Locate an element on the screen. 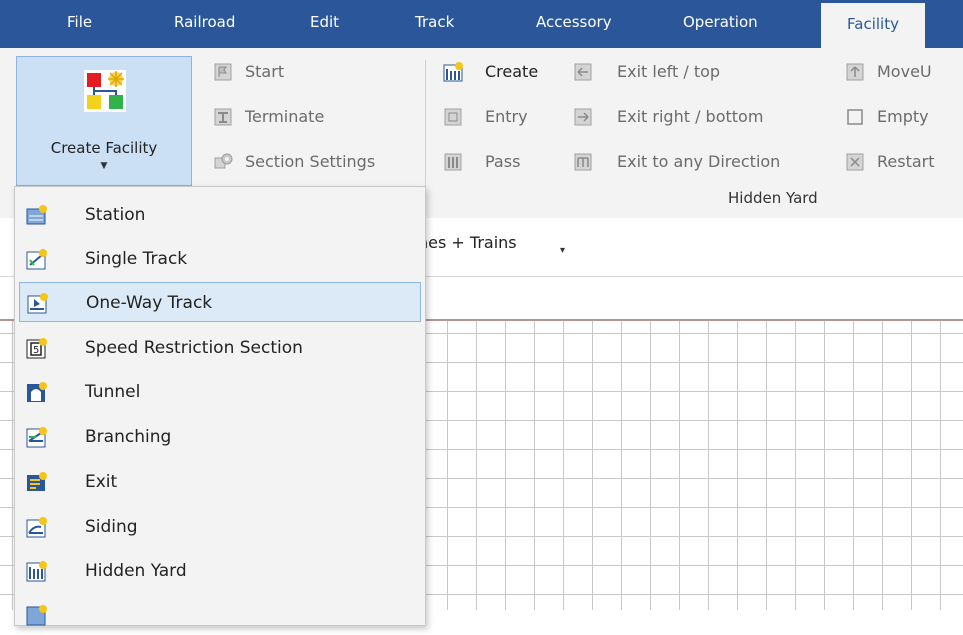  tab-facility: Facility is located at coordinates (873, 24).